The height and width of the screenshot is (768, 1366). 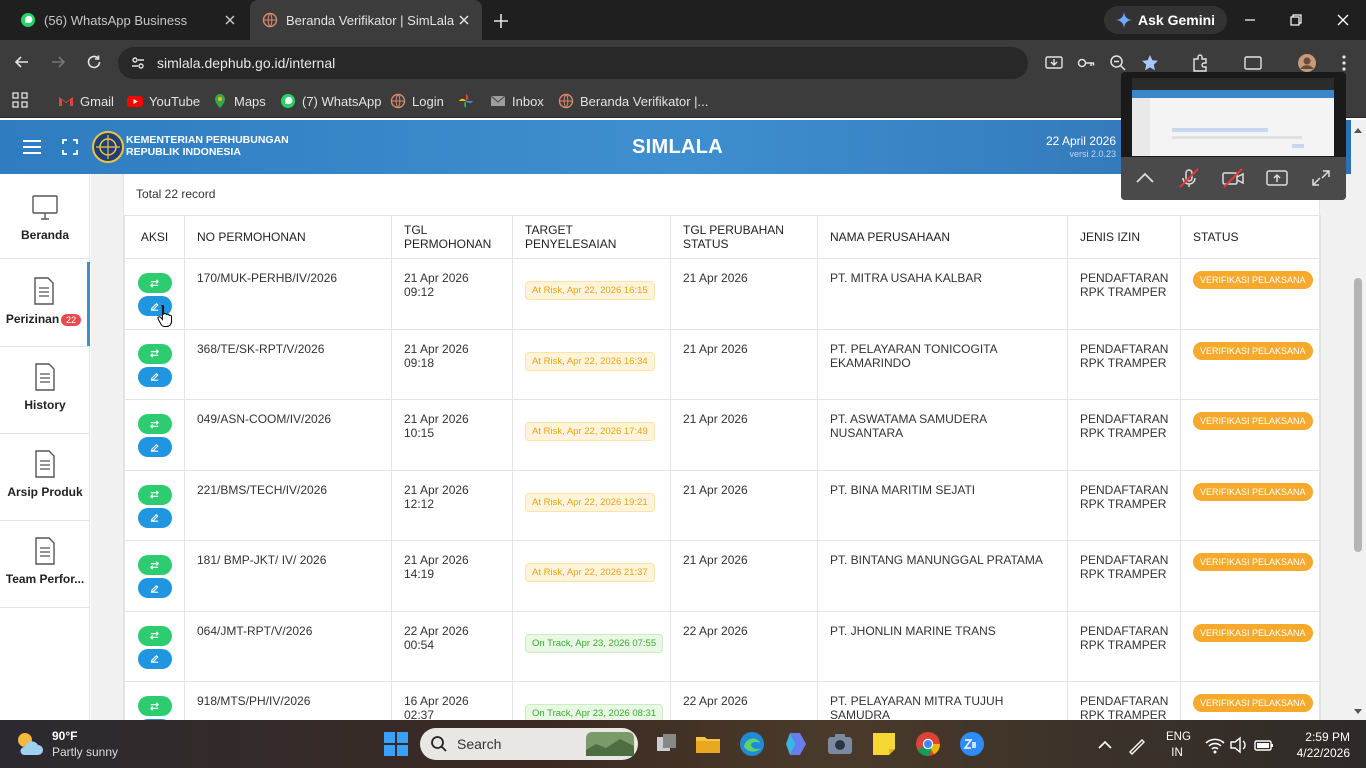 What do you see at coordinates (928, 744) in the screenshot?
I see `chrome-icon` at bounding box center [928, 744].